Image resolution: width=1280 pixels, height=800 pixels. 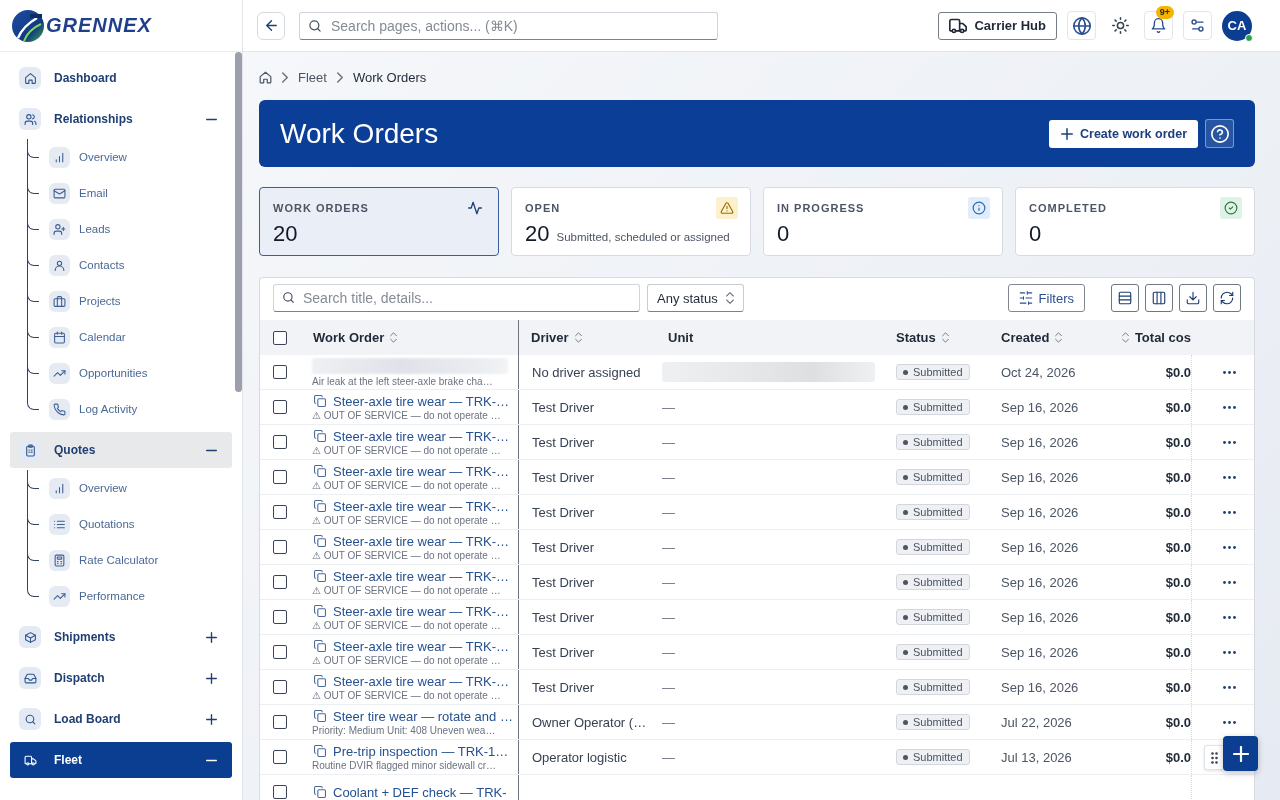 What do you see at coordinates (121, 450) in the screenshot?
I see `sidebar-item: Quotes` at bounding box center [121, 450].